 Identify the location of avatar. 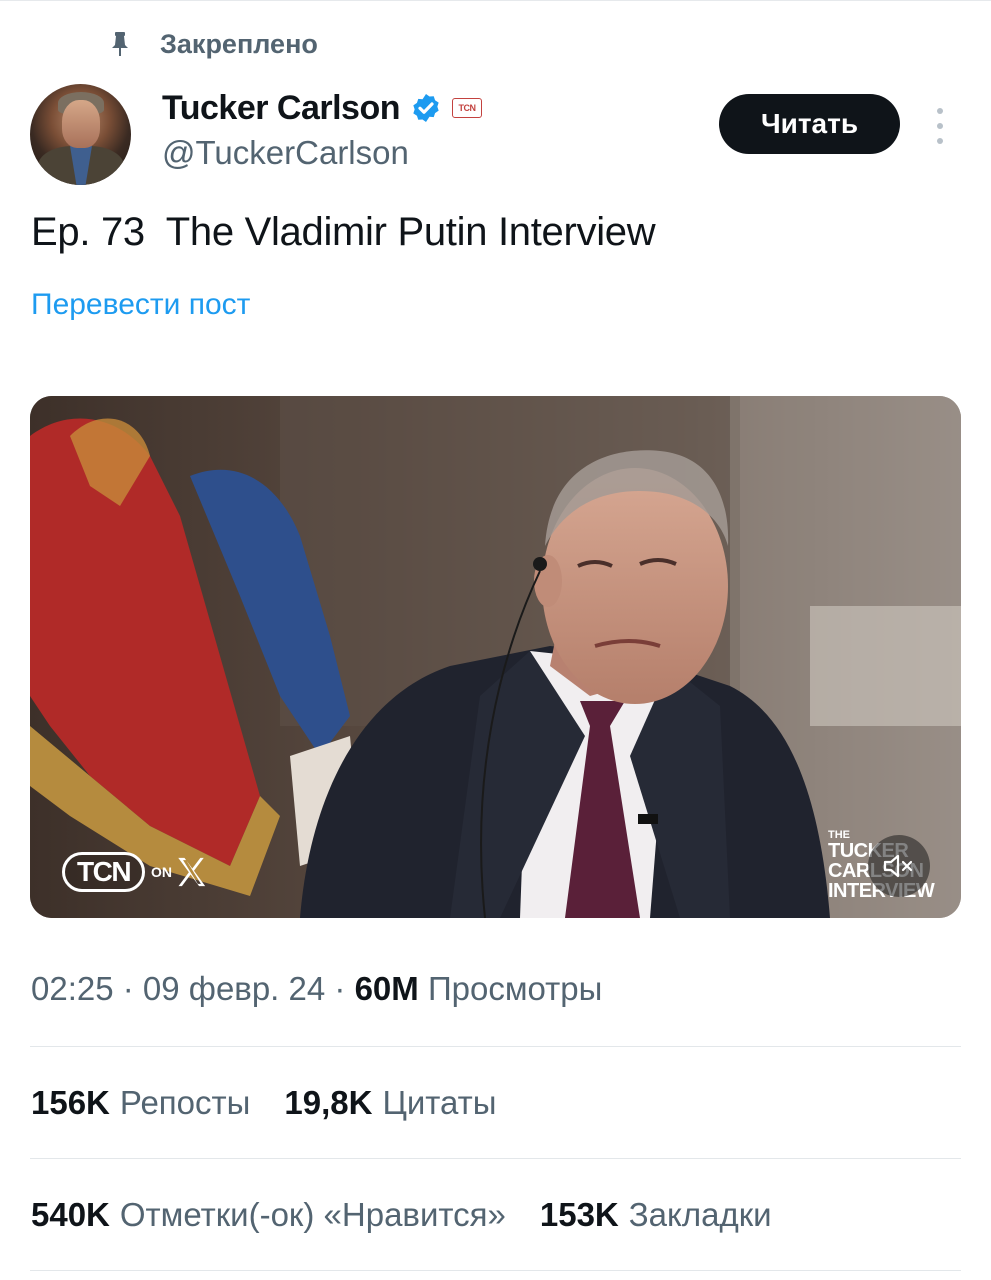
(80, 134).